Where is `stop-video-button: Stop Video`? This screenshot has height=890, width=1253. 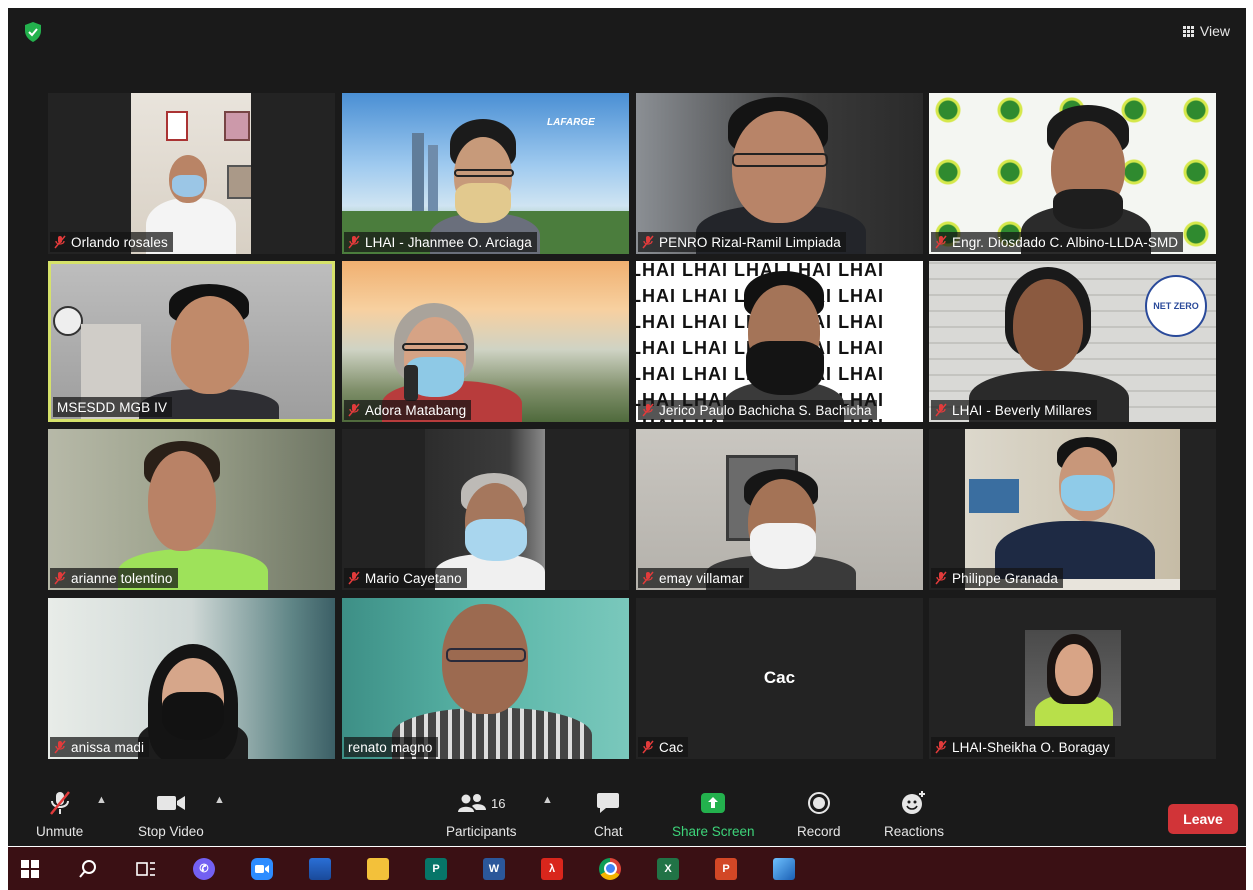
stop-video-button: Stop Video is located at coordinates (171, 814).